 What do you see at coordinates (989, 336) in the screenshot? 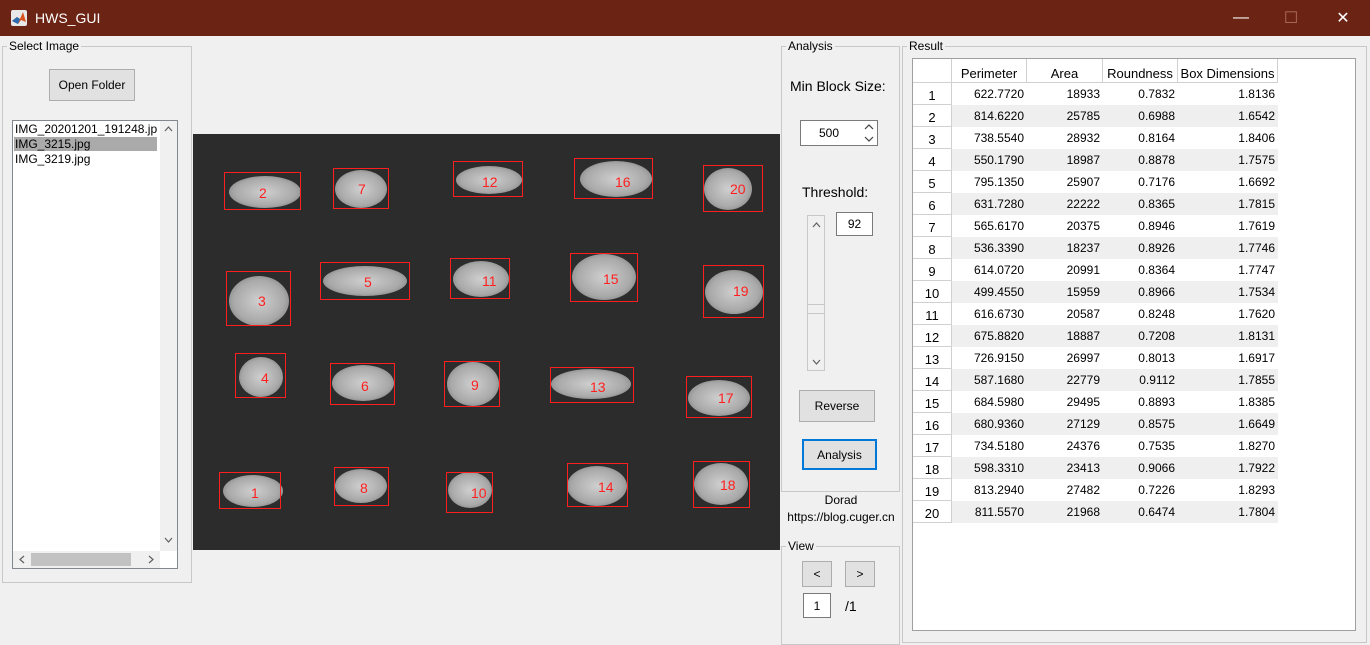
I see `table-cell: 675.8820` at bounding box center [989, 336].